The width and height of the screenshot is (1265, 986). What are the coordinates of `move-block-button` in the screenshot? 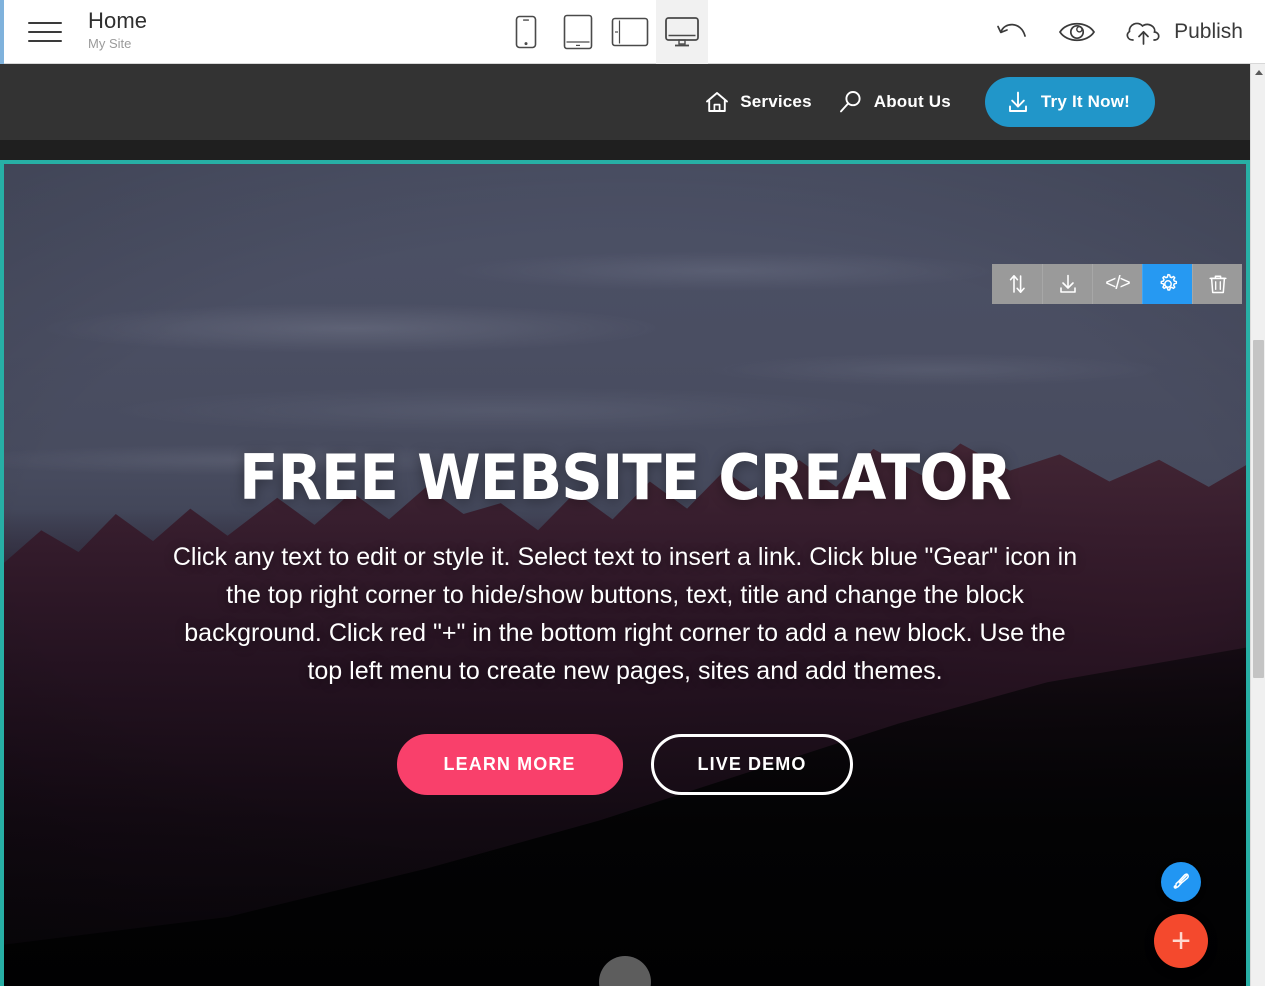 It's located at (1017, 284).